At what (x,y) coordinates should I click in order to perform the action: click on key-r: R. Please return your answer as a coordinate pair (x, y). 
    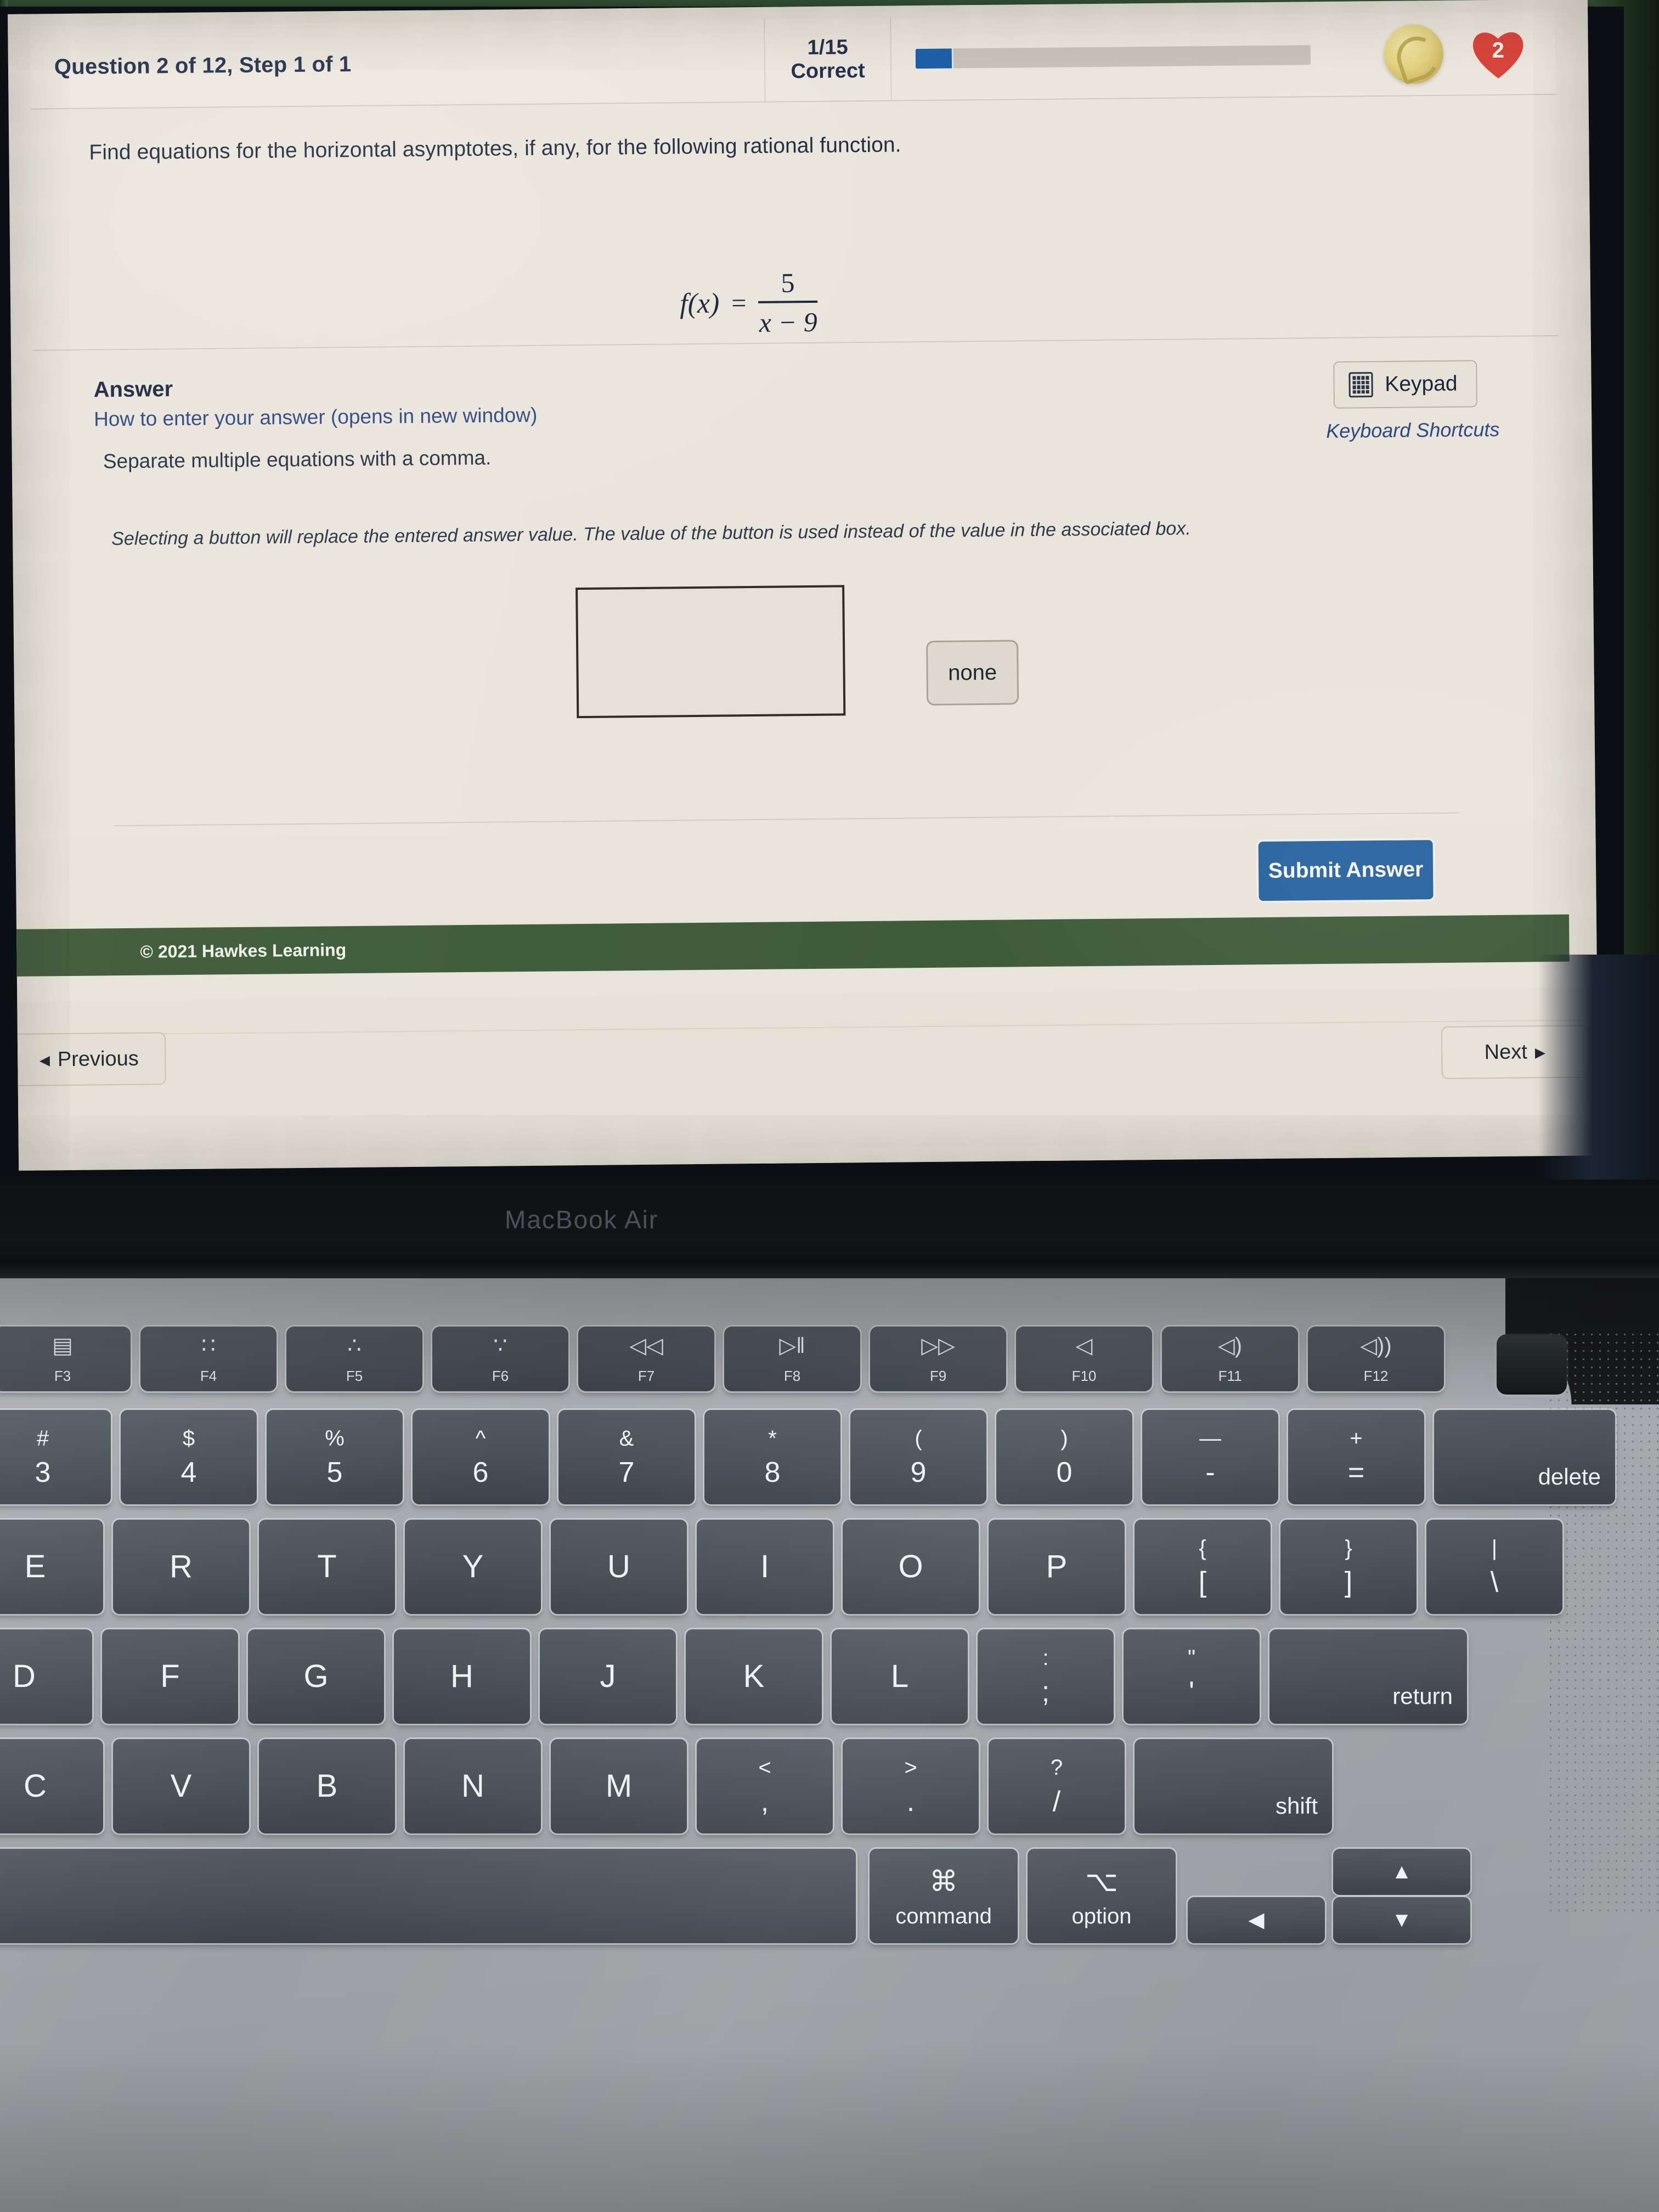
    Looking at the image, I should click on (181, 1567).